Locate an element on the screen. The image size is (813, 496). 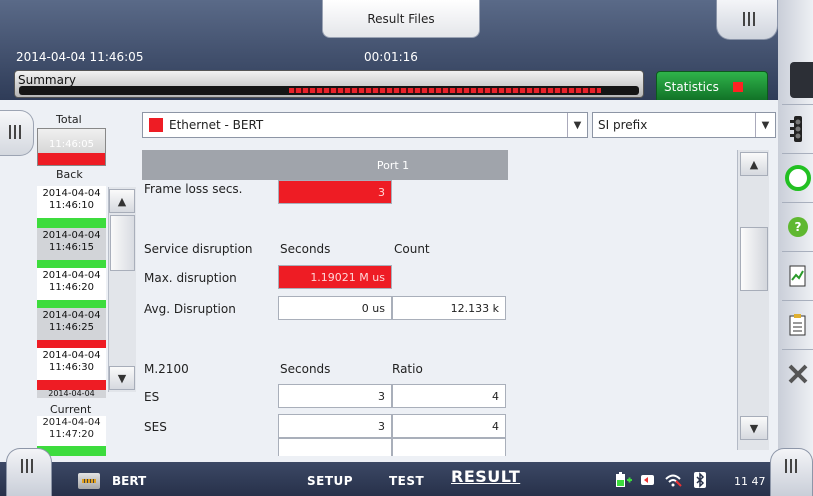
source-dropdown: Ethernet - BERT ▼ is located at coordinates (365, 125).